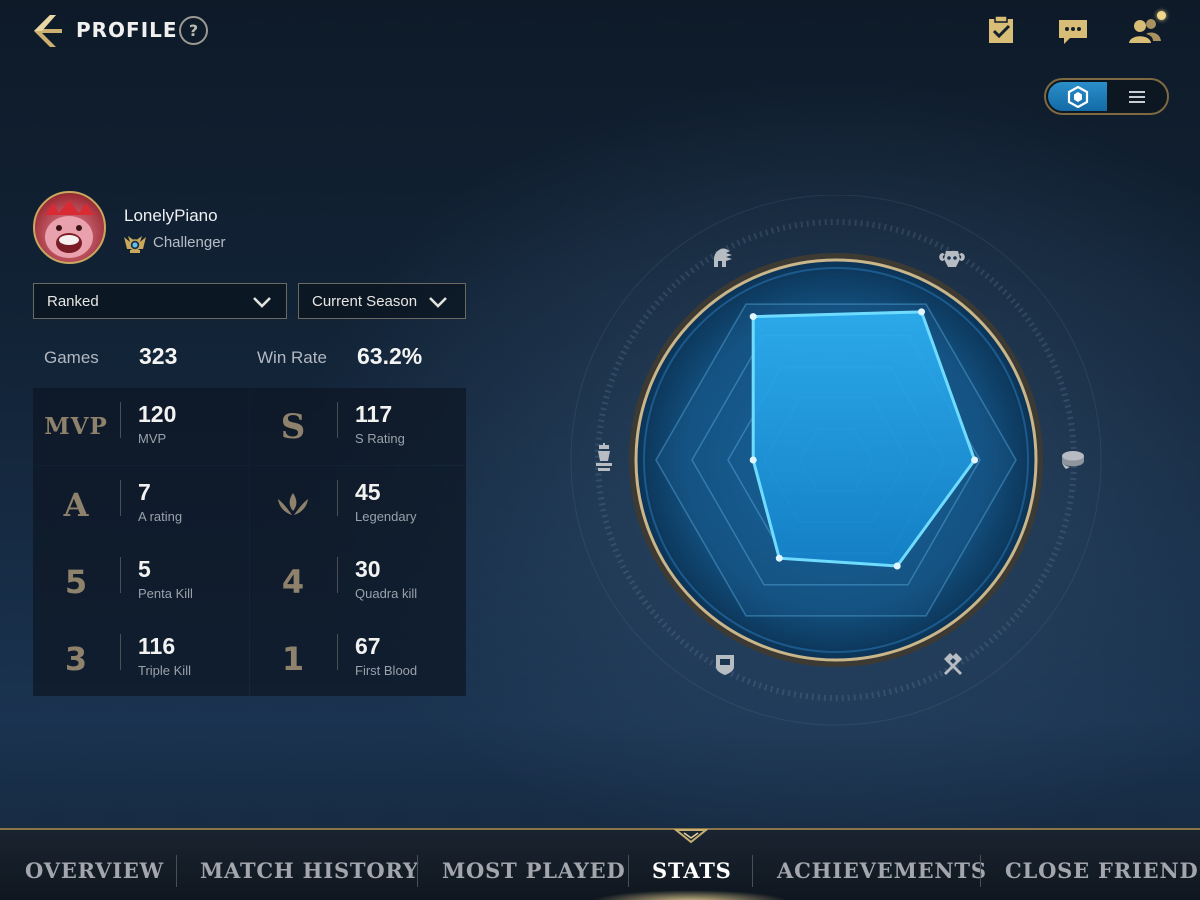 Image resolution: width=1200 pixels, height=900 pixels. What do you see at coordinates (135, 244) in the screenshot?
I see `challenger-rank-icon` at bounding box center [135, 244].